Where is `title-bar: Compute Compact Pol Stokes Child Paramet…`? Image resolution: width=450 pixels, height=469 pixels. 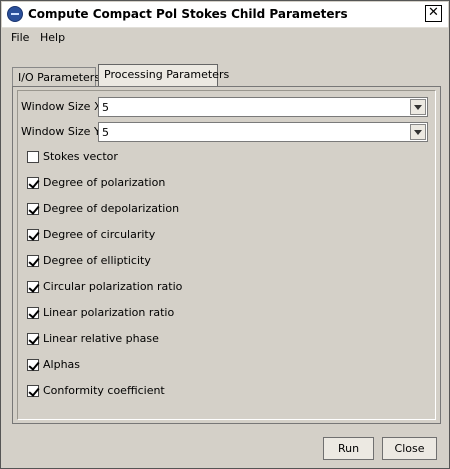 title-bar: Compute Compact Pol Stokes Child Paramet… is located at coordinates (225, 15).